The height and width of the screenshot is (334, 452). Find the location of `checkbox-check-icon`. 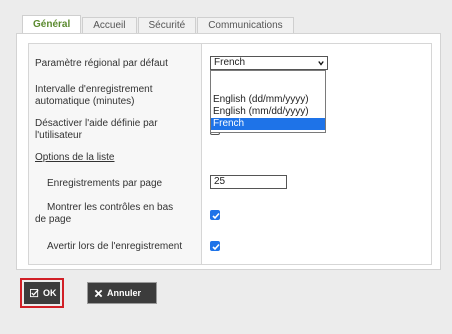

checkbox-check-icon is located at coordinates (34, 292).